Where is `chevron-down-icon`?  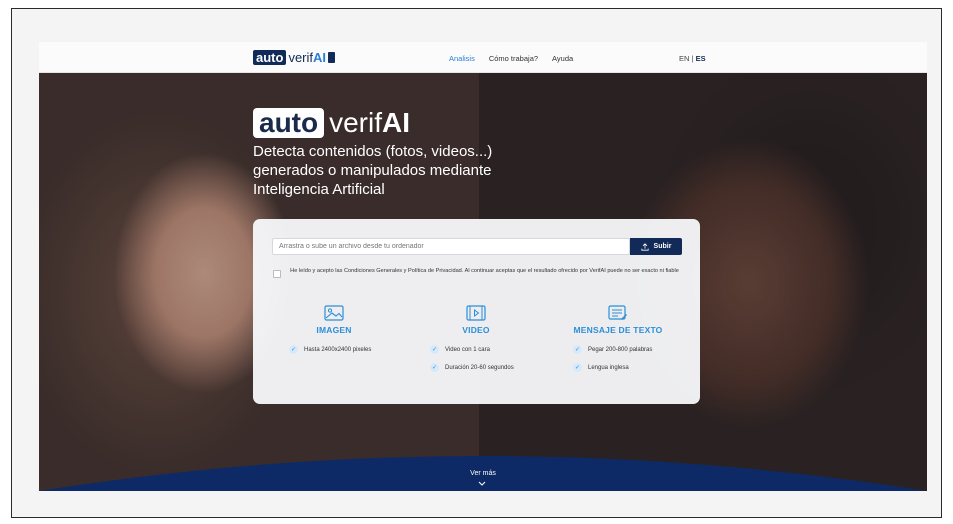
chevron-down-icon is located at coordinates (482, 483).